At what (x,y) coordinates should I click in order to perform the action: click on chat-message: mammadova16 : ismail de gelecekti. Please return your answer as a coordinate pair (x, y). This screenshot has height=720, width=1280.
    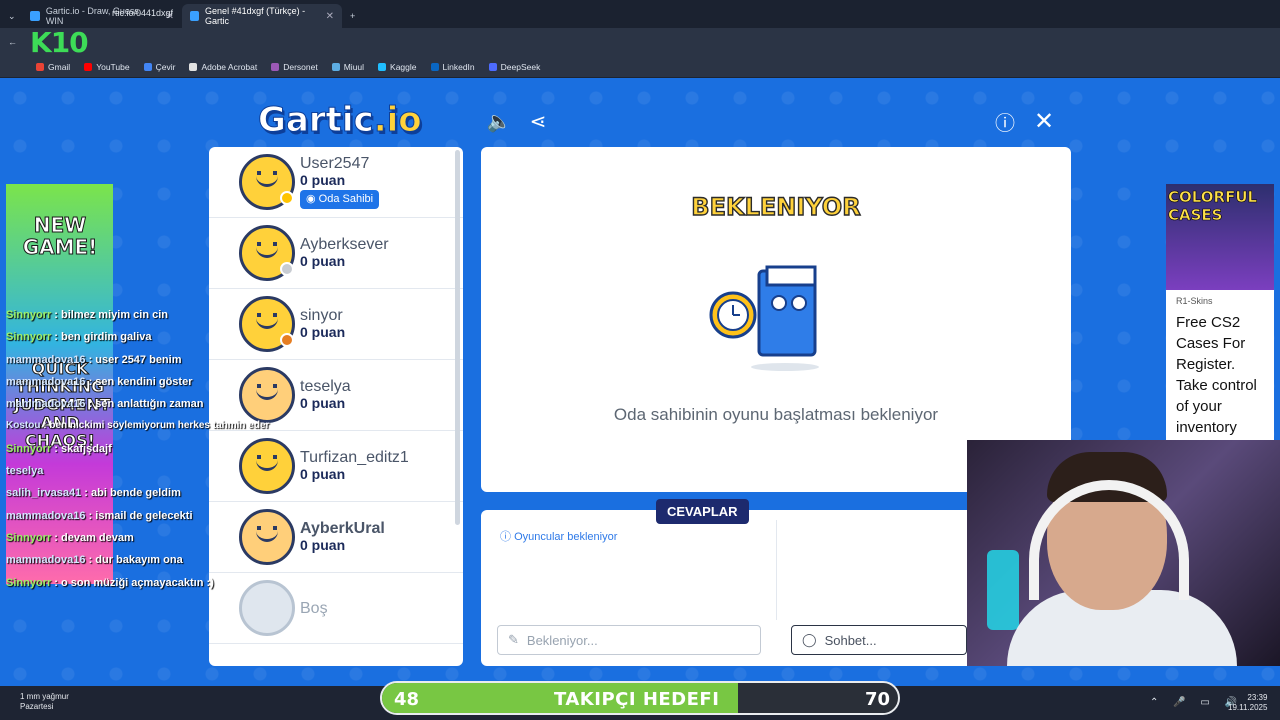
    Looking at the image, I should click on (99, 515).